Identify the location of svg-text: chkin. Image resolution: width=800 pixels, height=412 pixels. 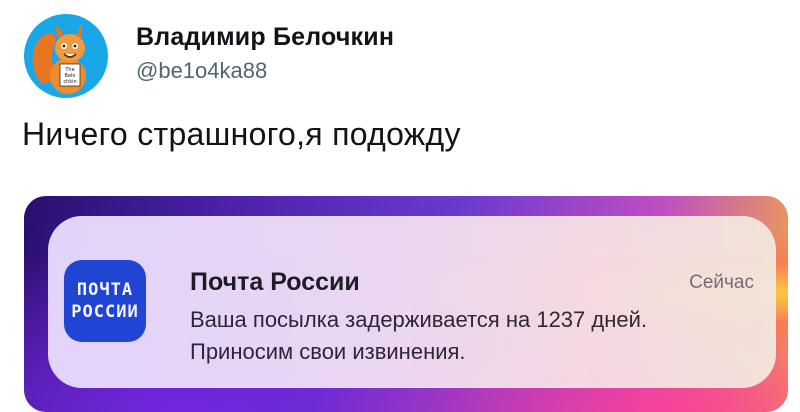
(69, 82).